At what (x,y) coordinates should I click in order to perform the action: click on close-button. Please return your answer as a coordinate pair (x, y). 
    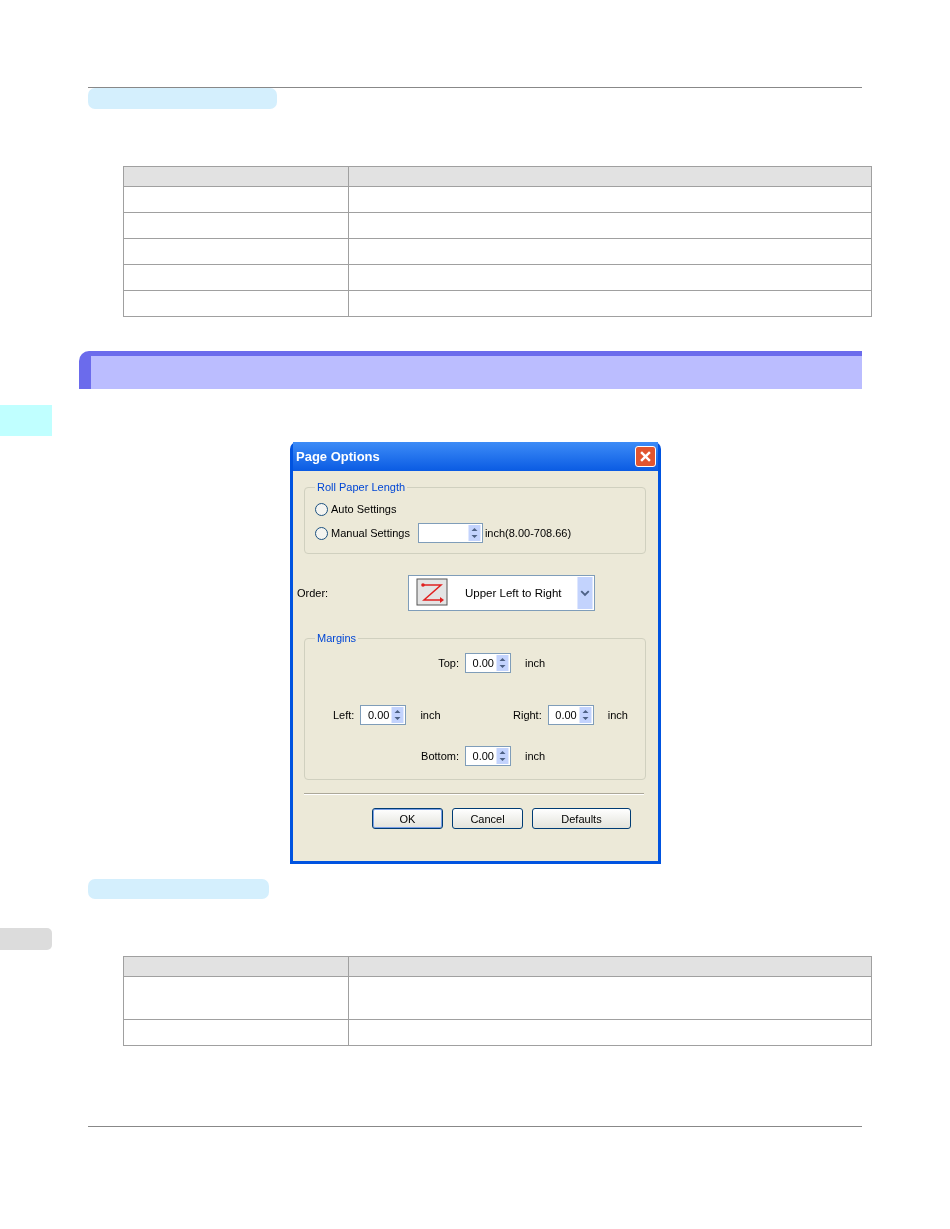
    Looking at the image, I should click on (645, 456).